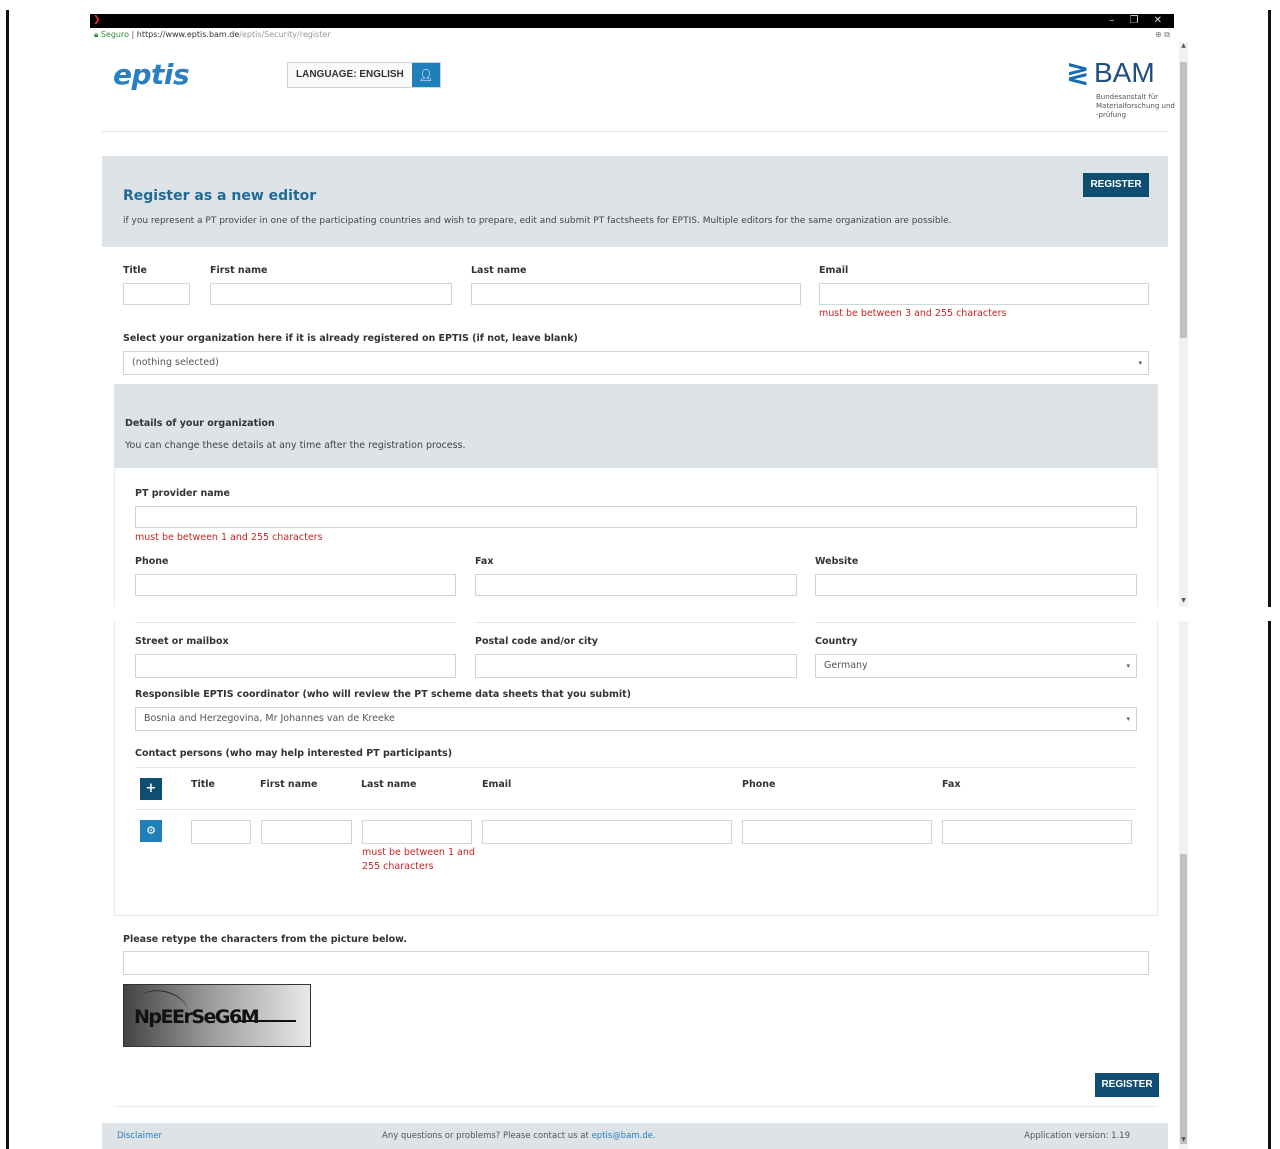  What do you see at coordinates (837, 561) in the screenshot?
I see `website-label: Website` at bounding box center [837, 561].